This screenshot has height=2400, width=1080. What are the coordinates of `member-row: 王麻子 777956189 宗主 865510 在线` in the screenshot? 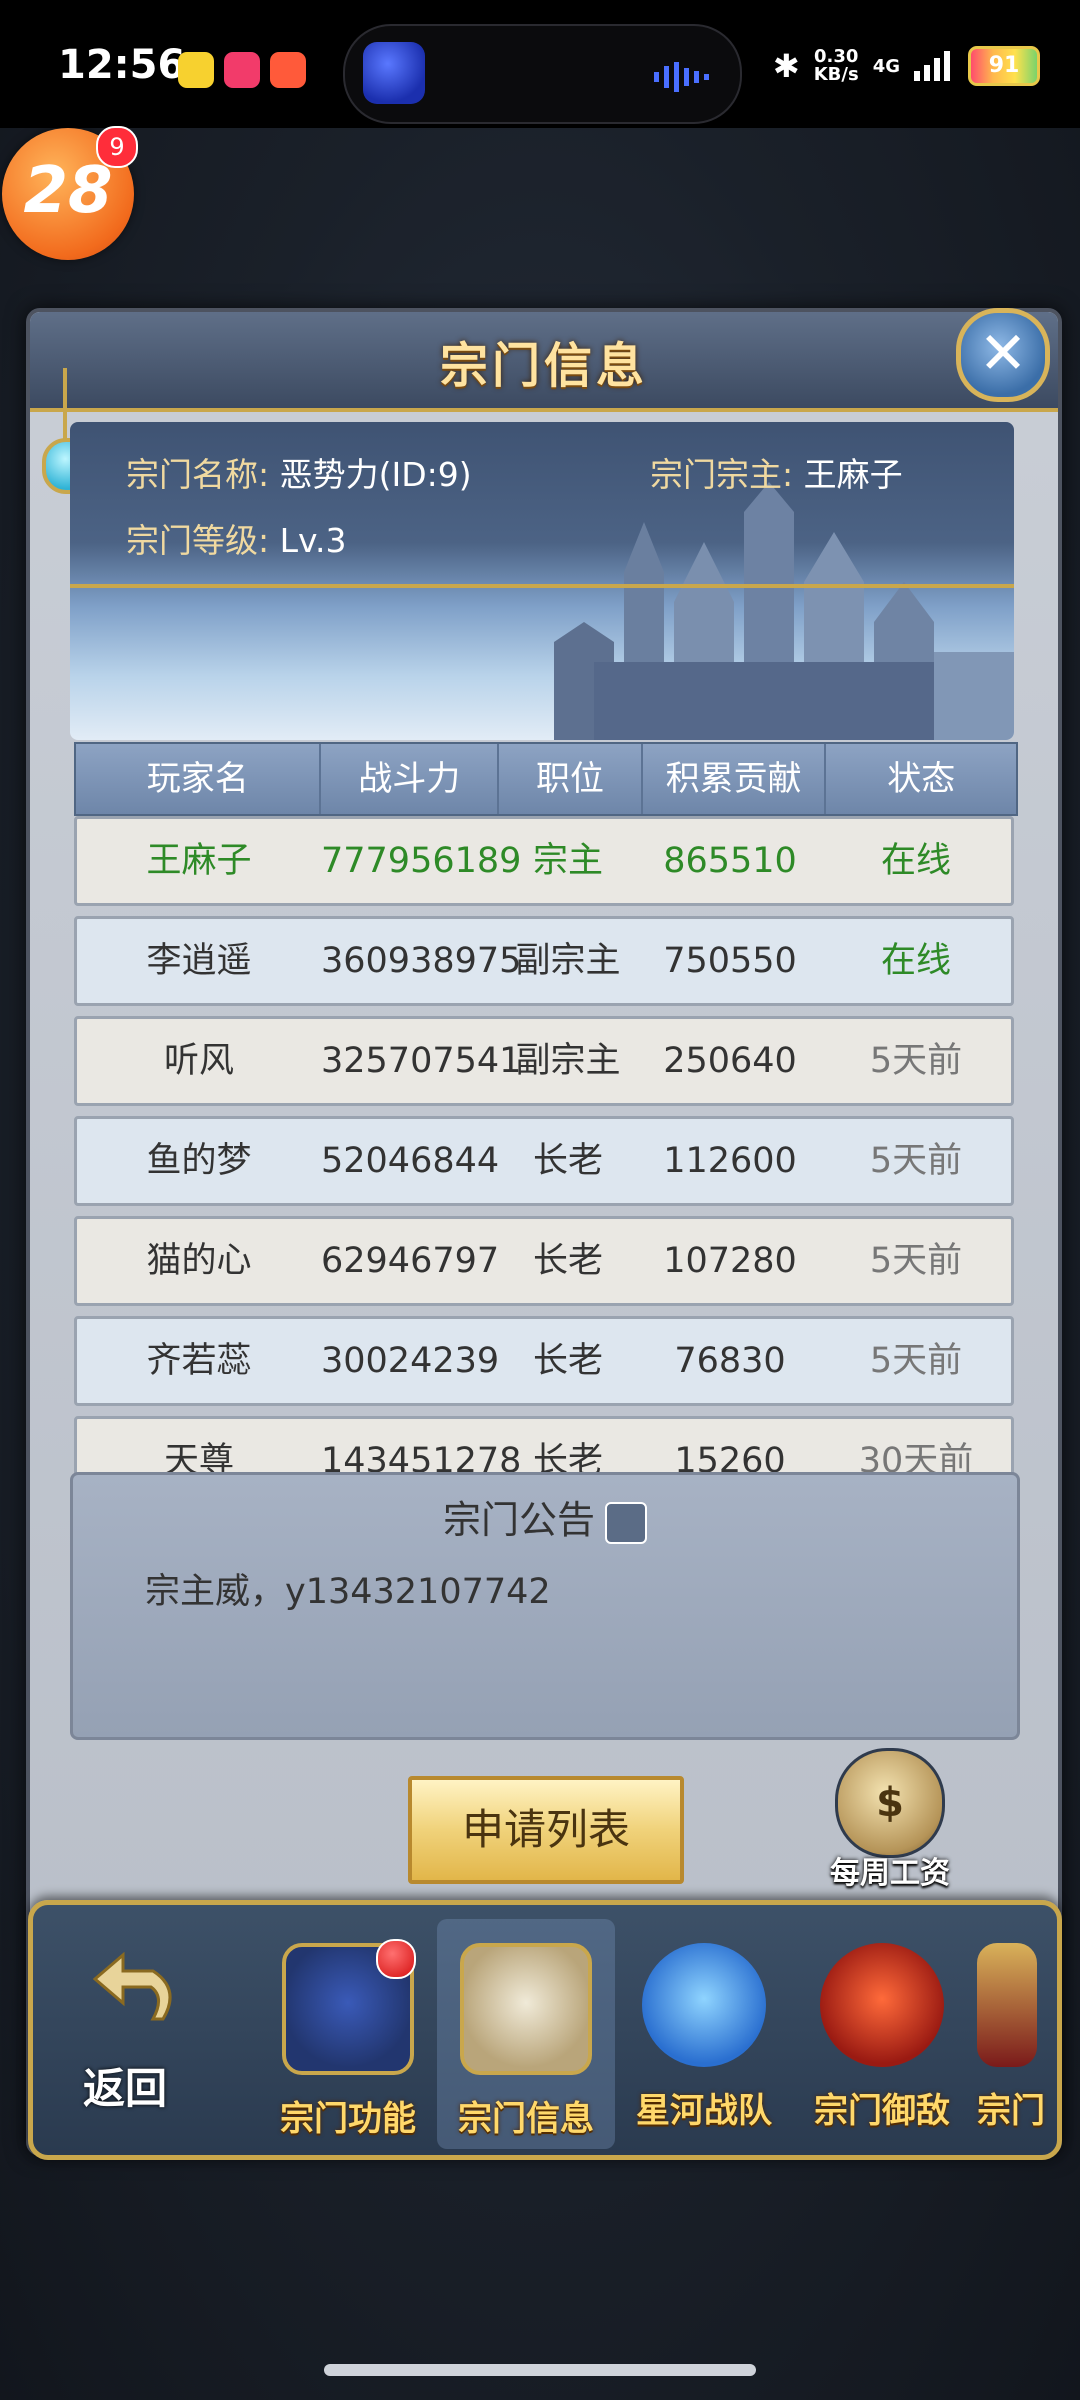 It's located at (544, 861).